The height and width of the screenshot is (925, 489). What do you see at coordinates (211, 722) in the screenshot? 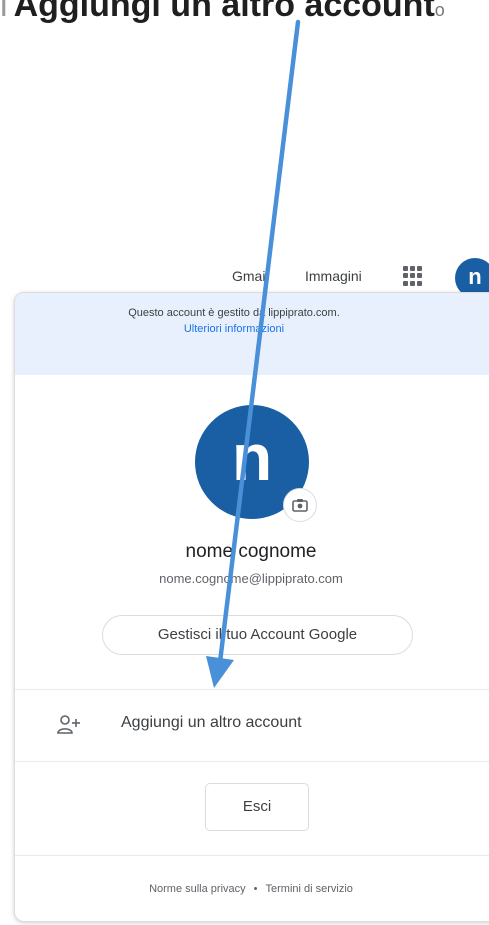
I see `add-account-label: Aggiungi un altro account` at bounding box center [211, 722].